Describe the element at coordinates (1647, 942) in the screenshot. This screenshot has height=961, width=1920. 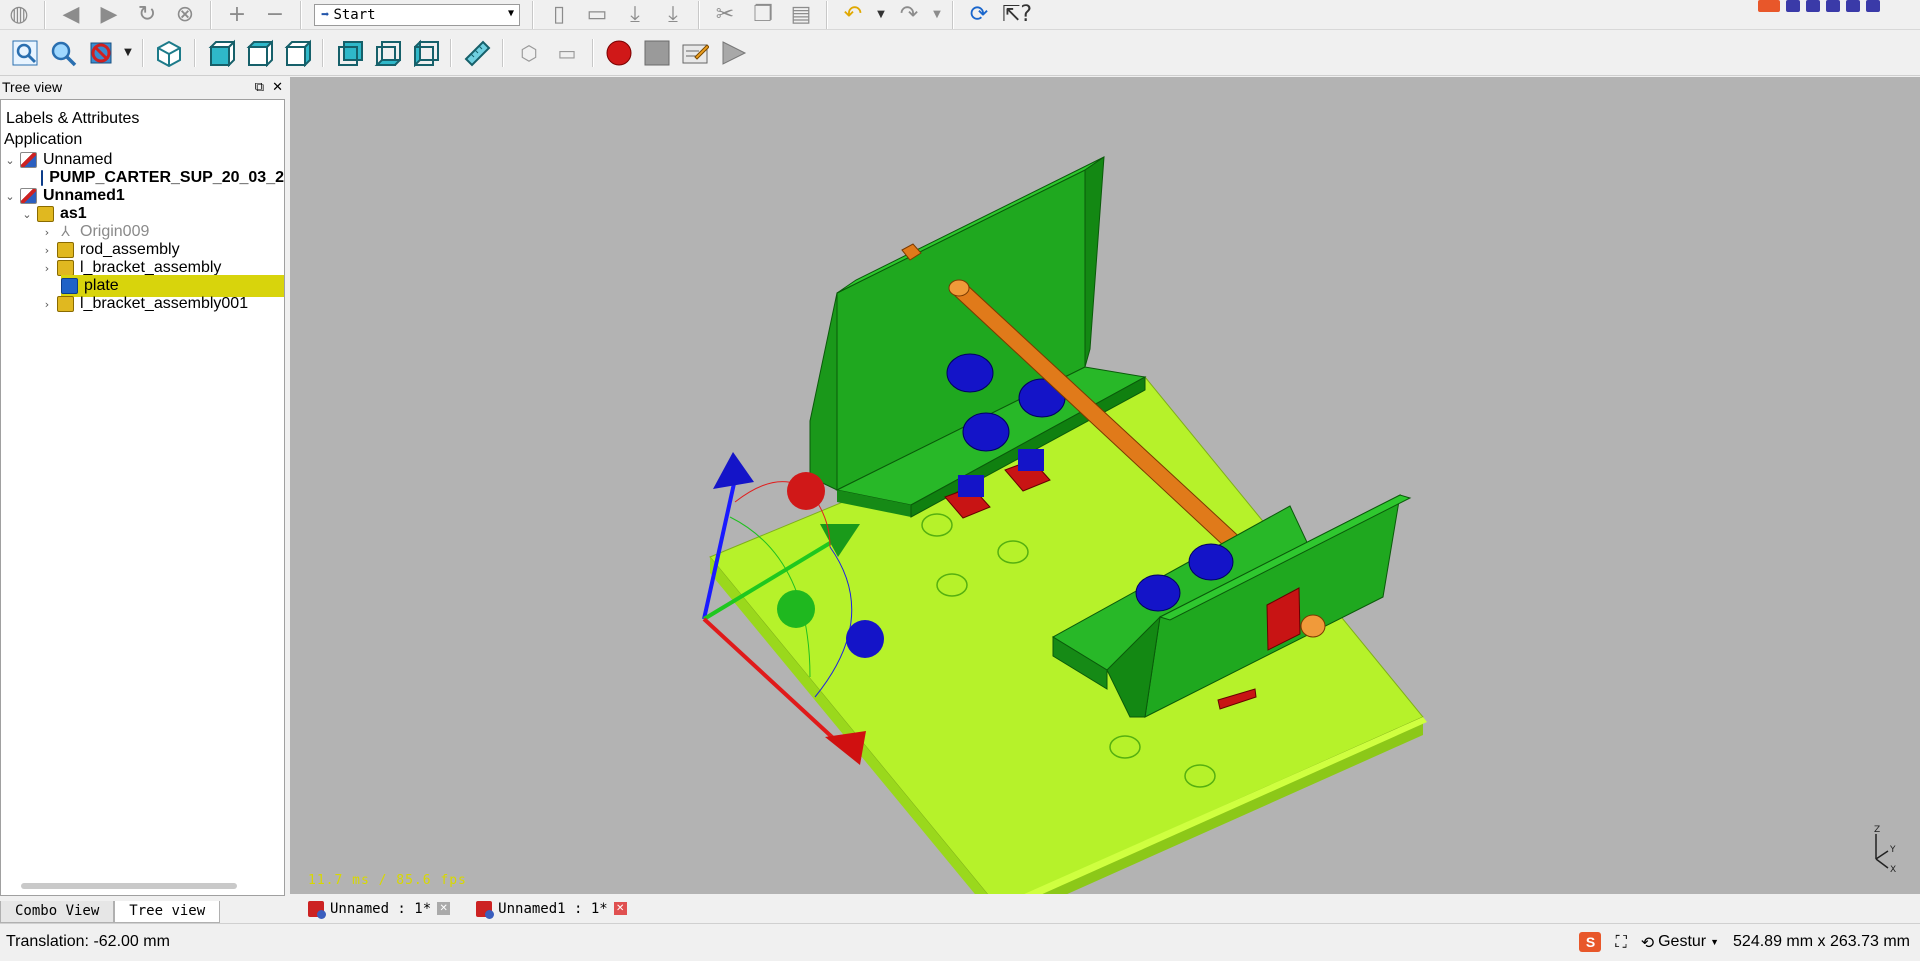
I see `mouse-navigation-icon: ⟲` at that location.